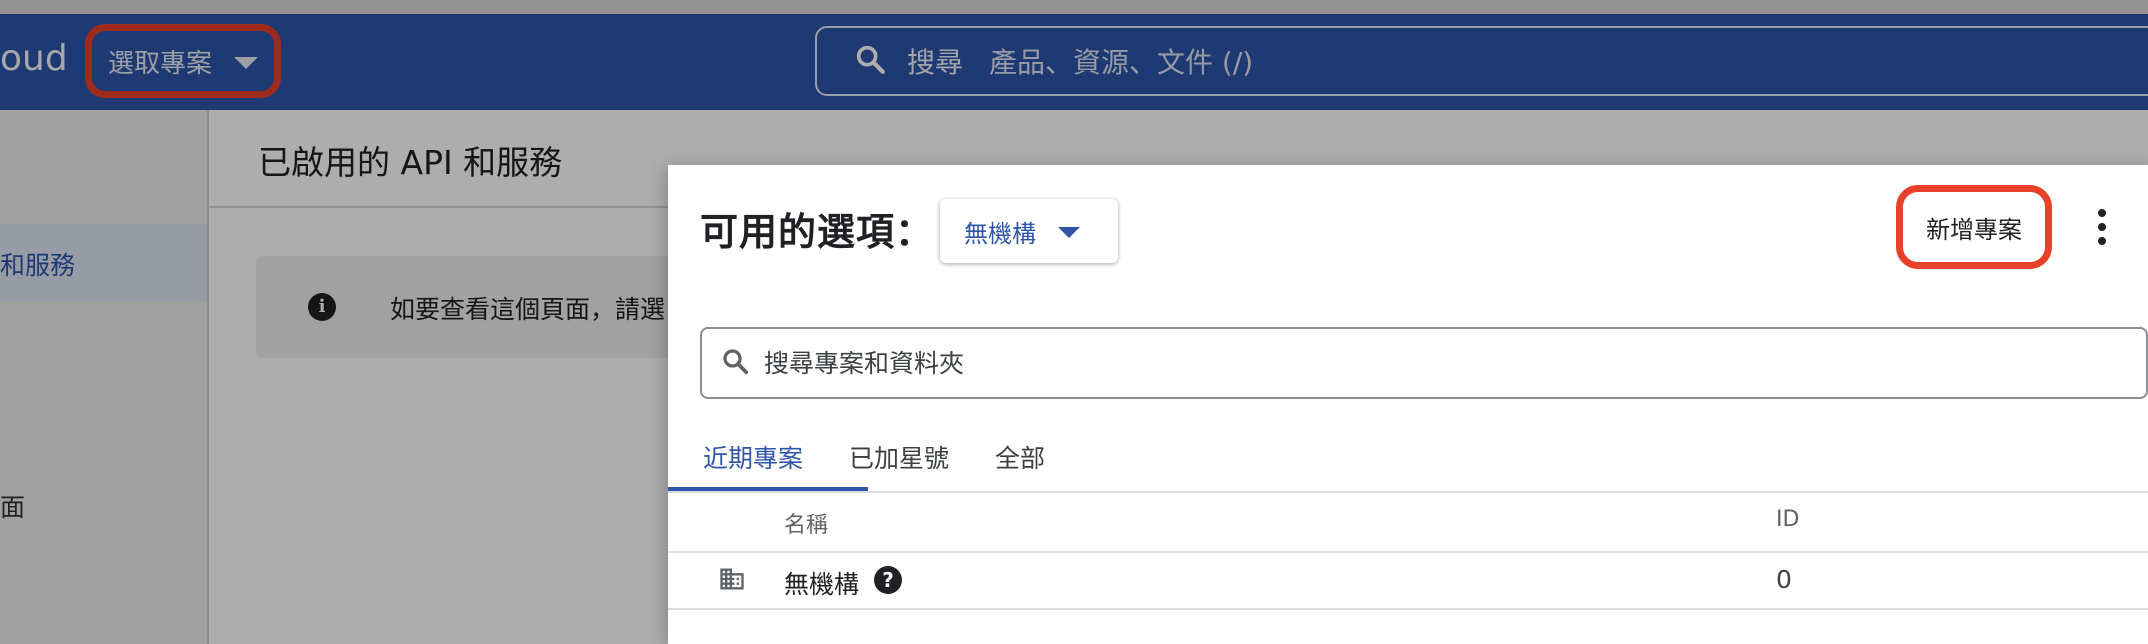 This screenshot has height=644, width=2148. Describe the element at coordinates (1974, 229) in the screenshot. I see `new-project-label: 新增專案` at that location.